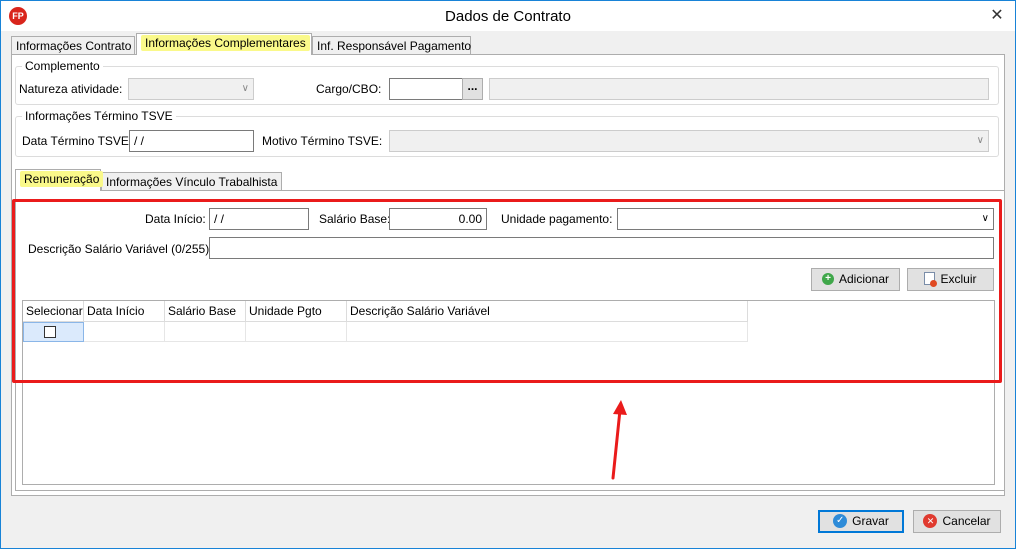 The image size is (1016, 549). What do you see at coordinates (99, 116) in the screenshot?
I see `termino-legend: Informações Término TSVE` at bounding box center [99, 116].